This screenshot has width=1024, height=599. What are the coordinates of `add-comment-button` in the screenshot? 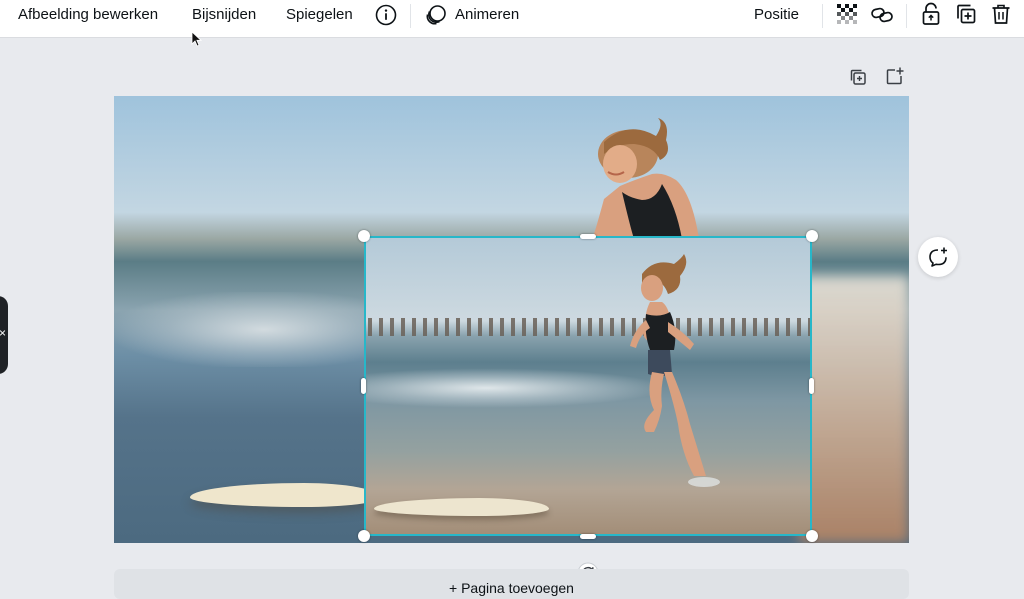 It's located at (938, 257).